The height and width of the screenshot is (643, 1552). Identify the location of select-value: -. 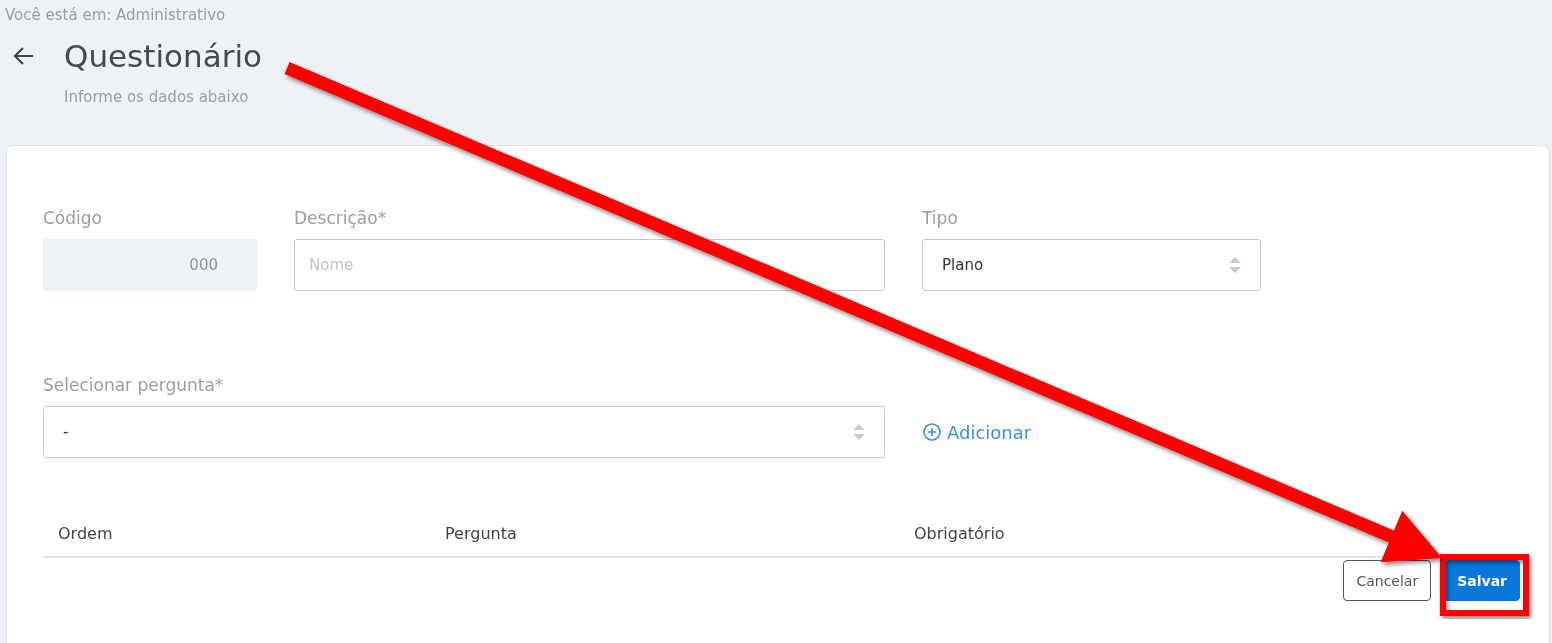
(66, 432).